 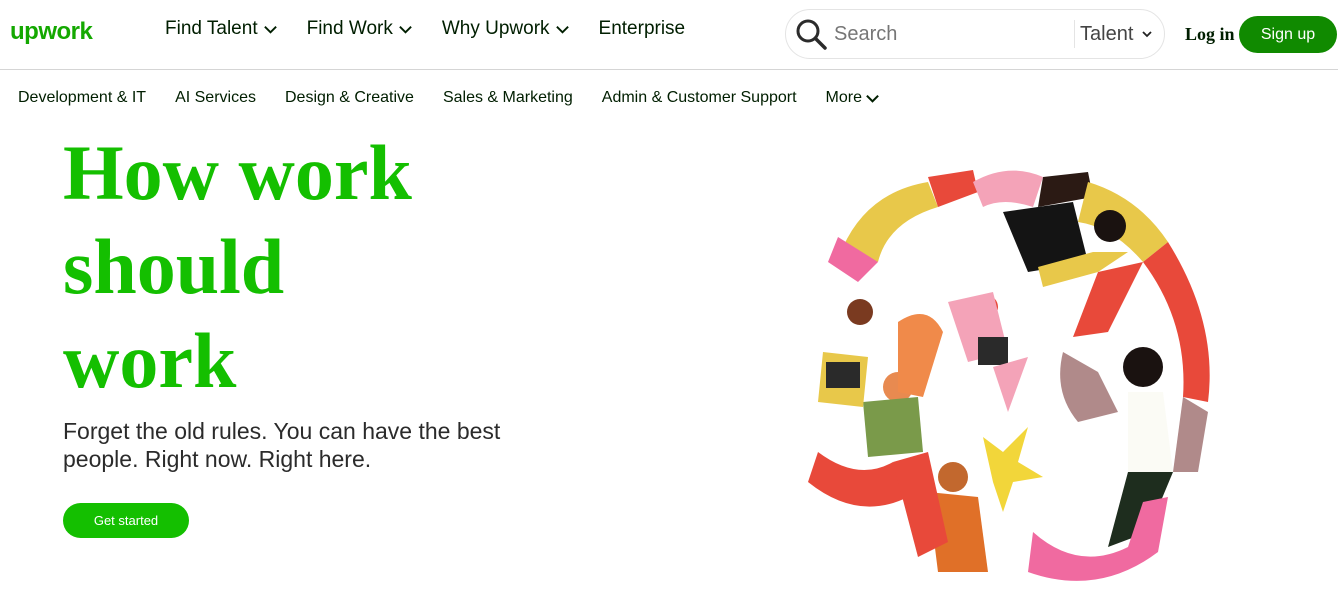 What do you see at coordinates (82, 98) in the screenshot?
I see `category-development-it: Development & IT` at bounding box center [82, 98].